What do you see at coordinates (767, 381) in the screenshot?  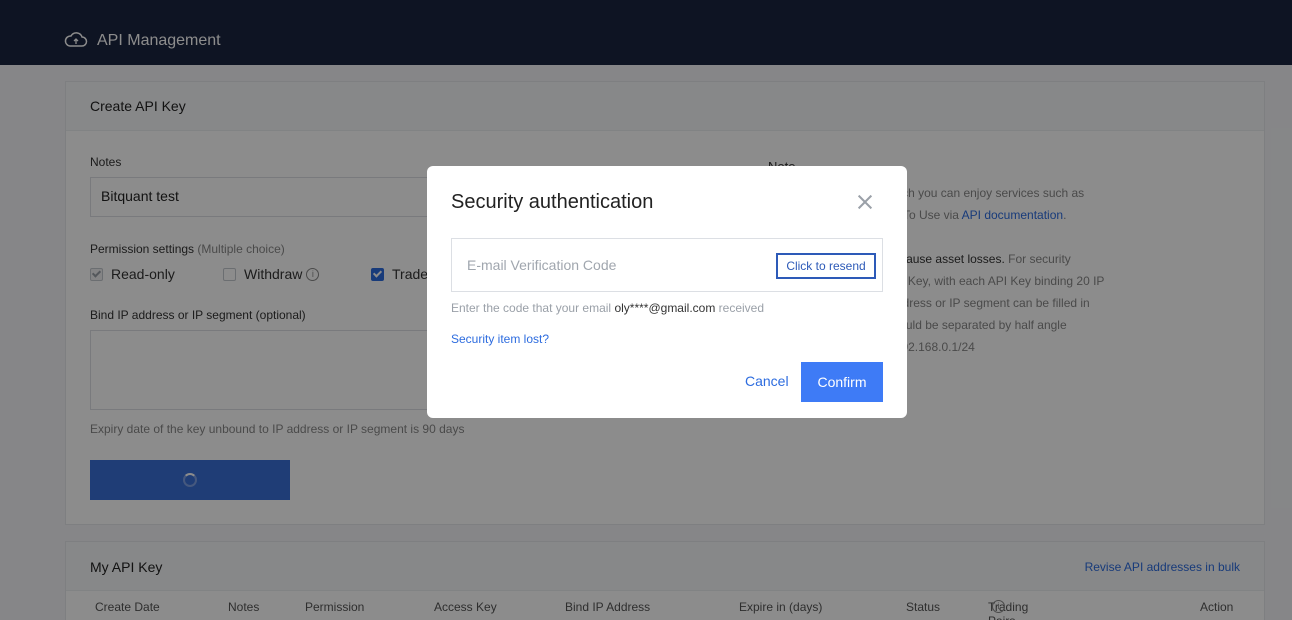 I see `cancel-button: Cancel` at bounding box center [767, 381].